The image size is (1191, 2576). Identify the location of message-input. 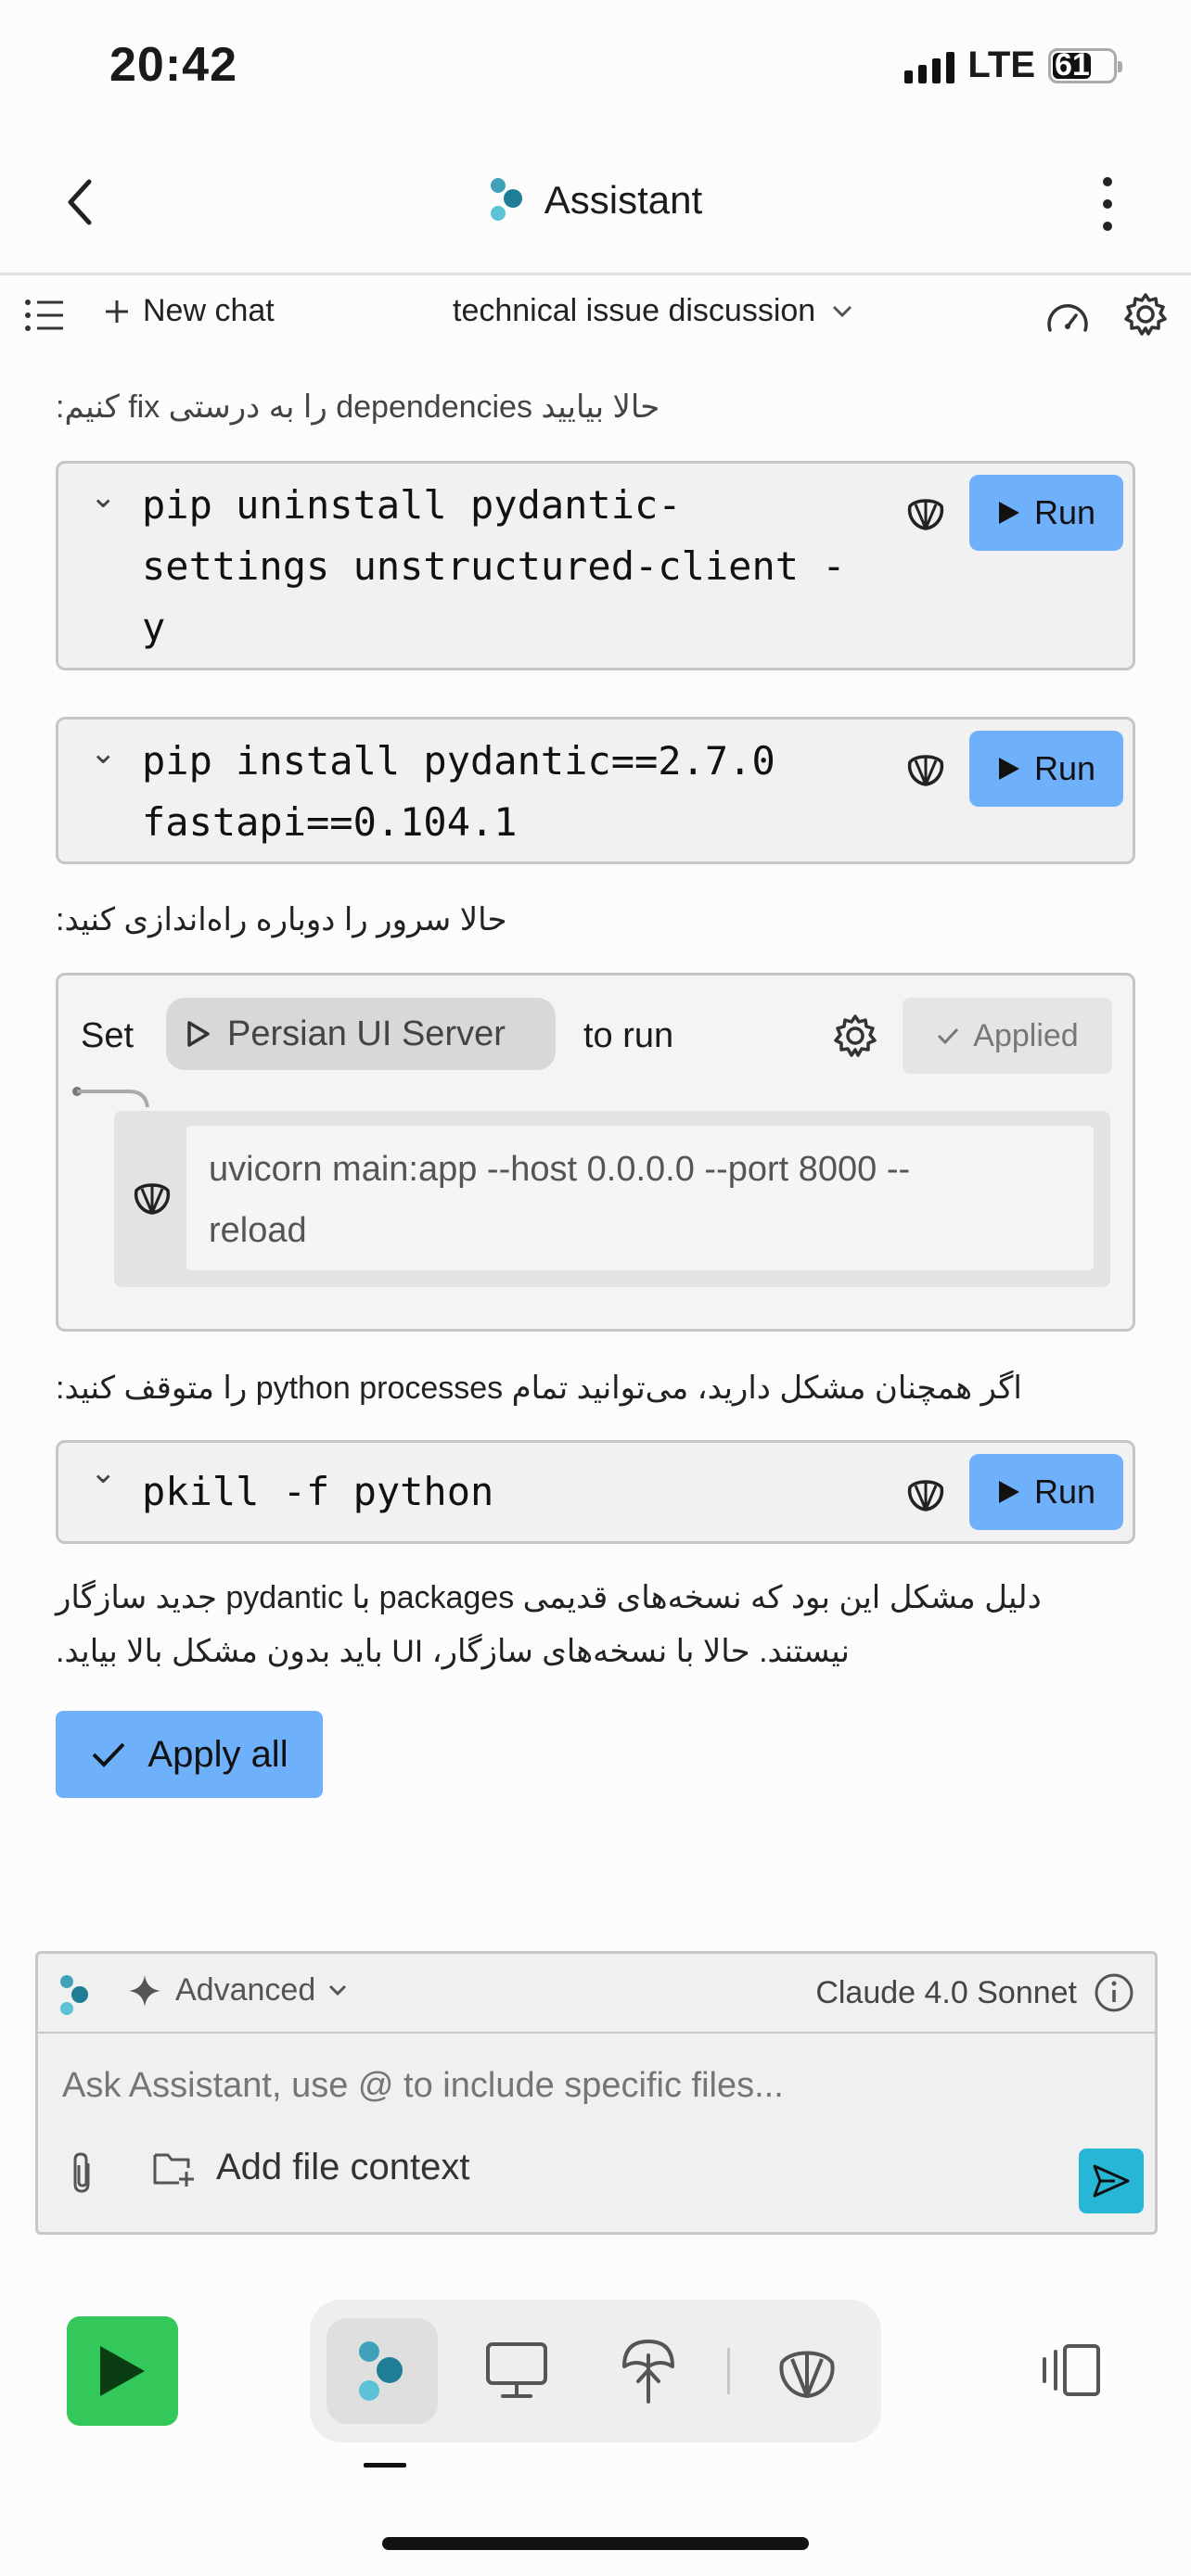
(595, 2085).